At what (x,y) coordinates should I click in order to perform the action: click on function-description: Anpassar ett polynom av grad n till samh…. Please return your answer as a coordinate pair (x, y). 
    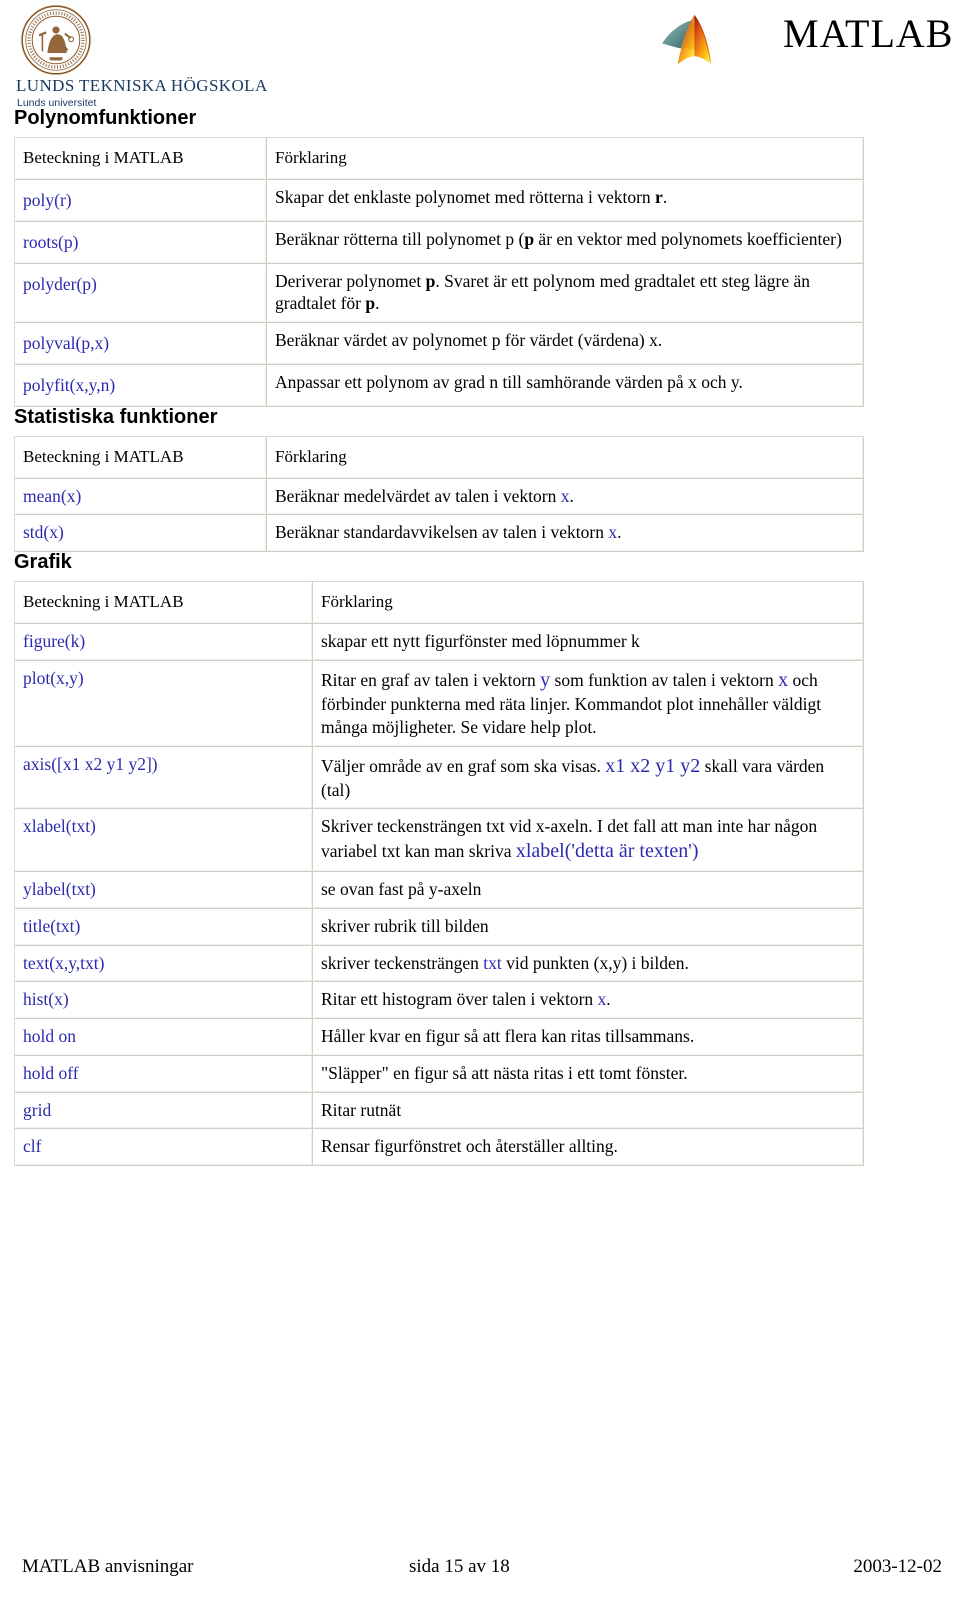
    Looking at the image, I should click on (565, 385).